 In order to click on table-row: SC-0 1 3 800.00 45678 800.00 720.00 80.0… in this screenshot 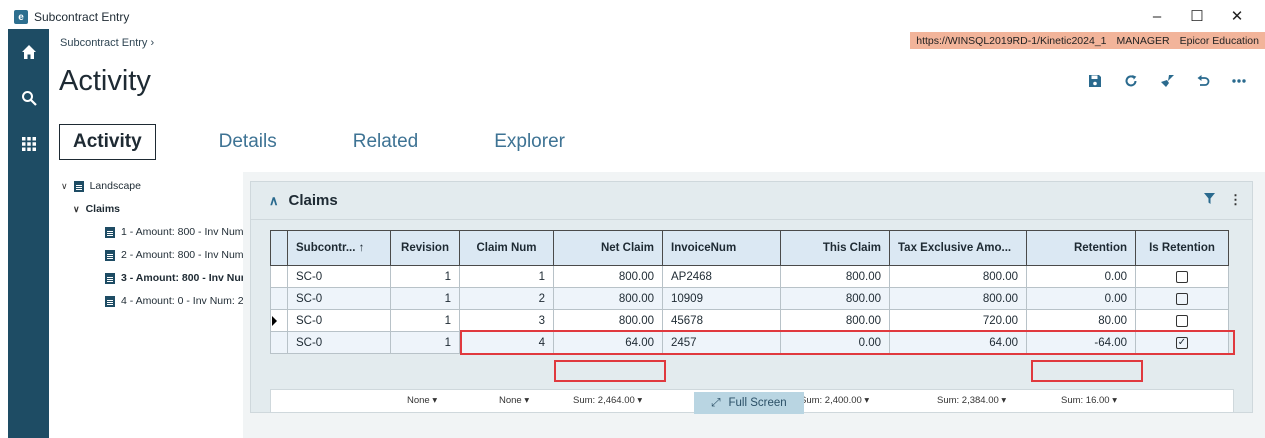, I will do `click(749, 320)`.